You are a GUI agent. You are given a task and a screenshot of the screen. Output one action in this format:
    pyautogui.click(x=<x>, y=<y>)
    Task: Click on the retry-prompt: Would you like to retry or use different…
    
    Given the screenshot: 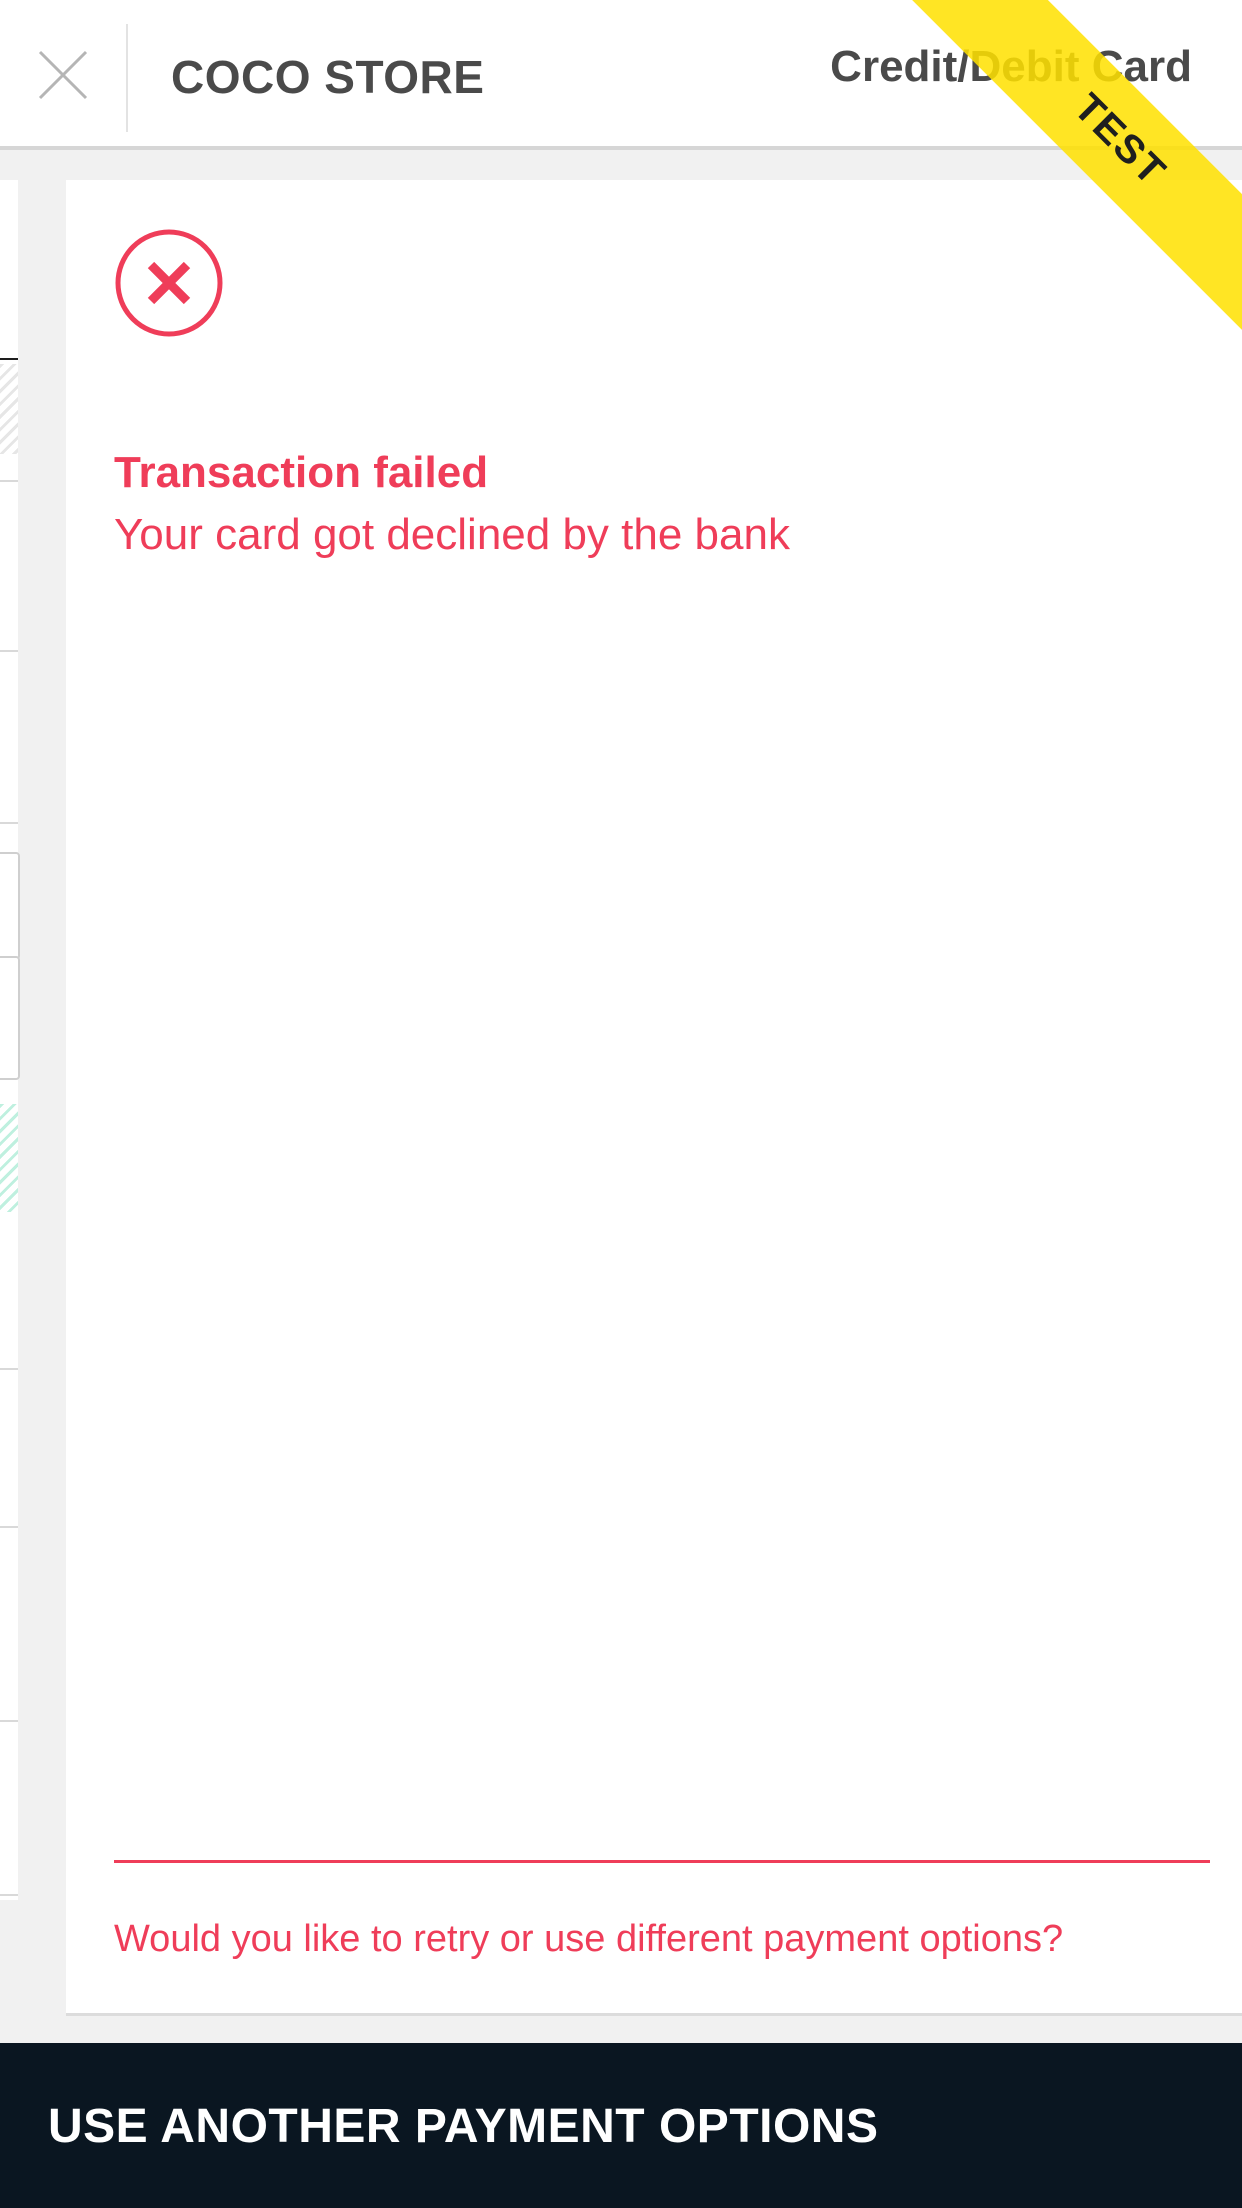 What is the action you would take?
    pyautogui.click(x=589, y=1939)
    